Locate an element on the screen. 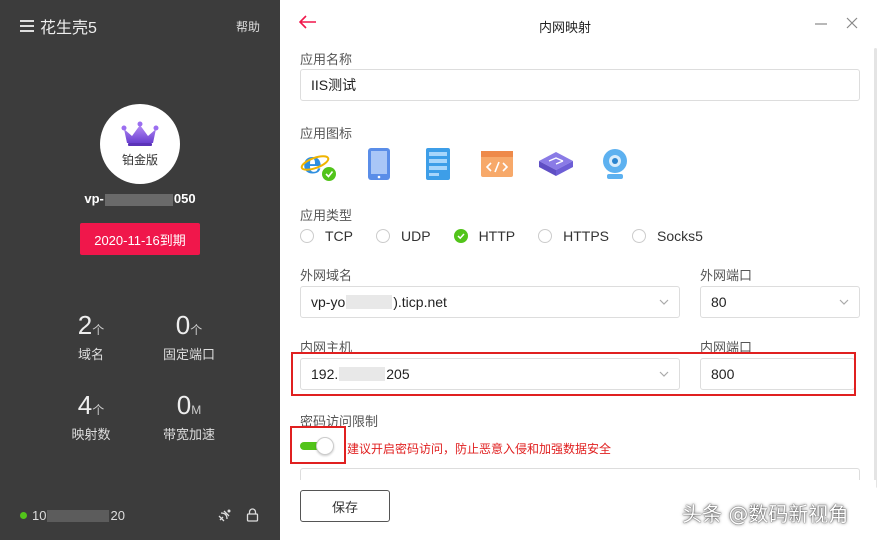 This screenshot has height=540, width=880. app-name-input: IIS测试 is located at coordinates (580, 85).